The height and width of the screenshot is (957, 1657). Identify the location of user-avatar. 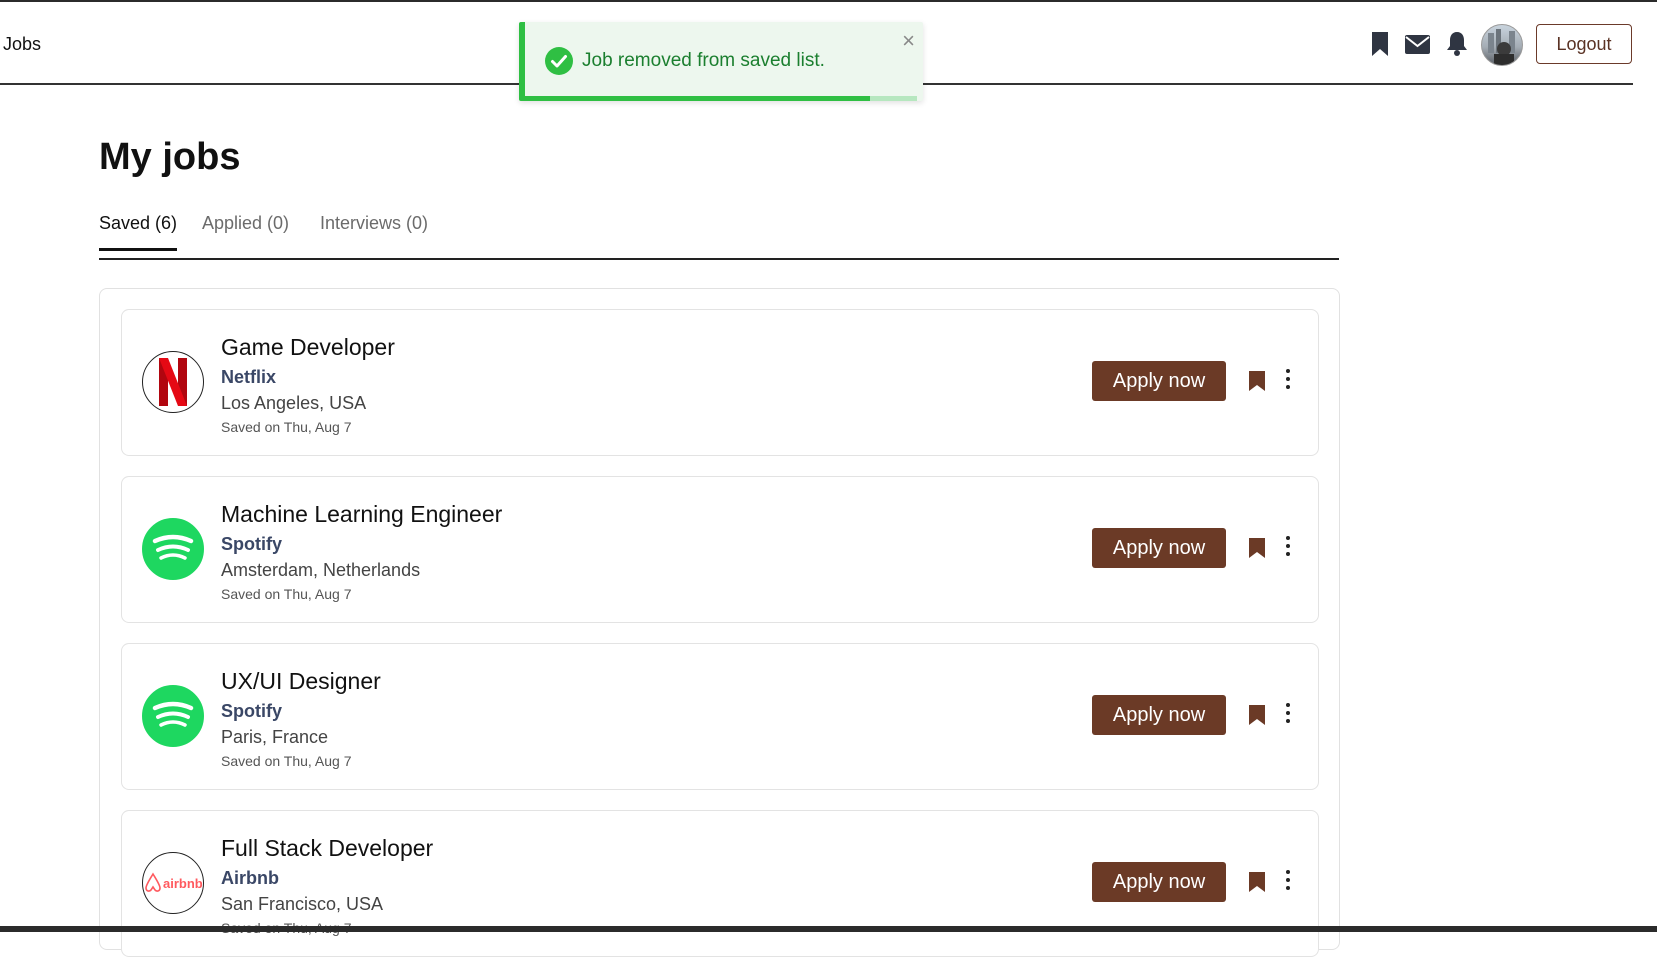
(1502, 45).